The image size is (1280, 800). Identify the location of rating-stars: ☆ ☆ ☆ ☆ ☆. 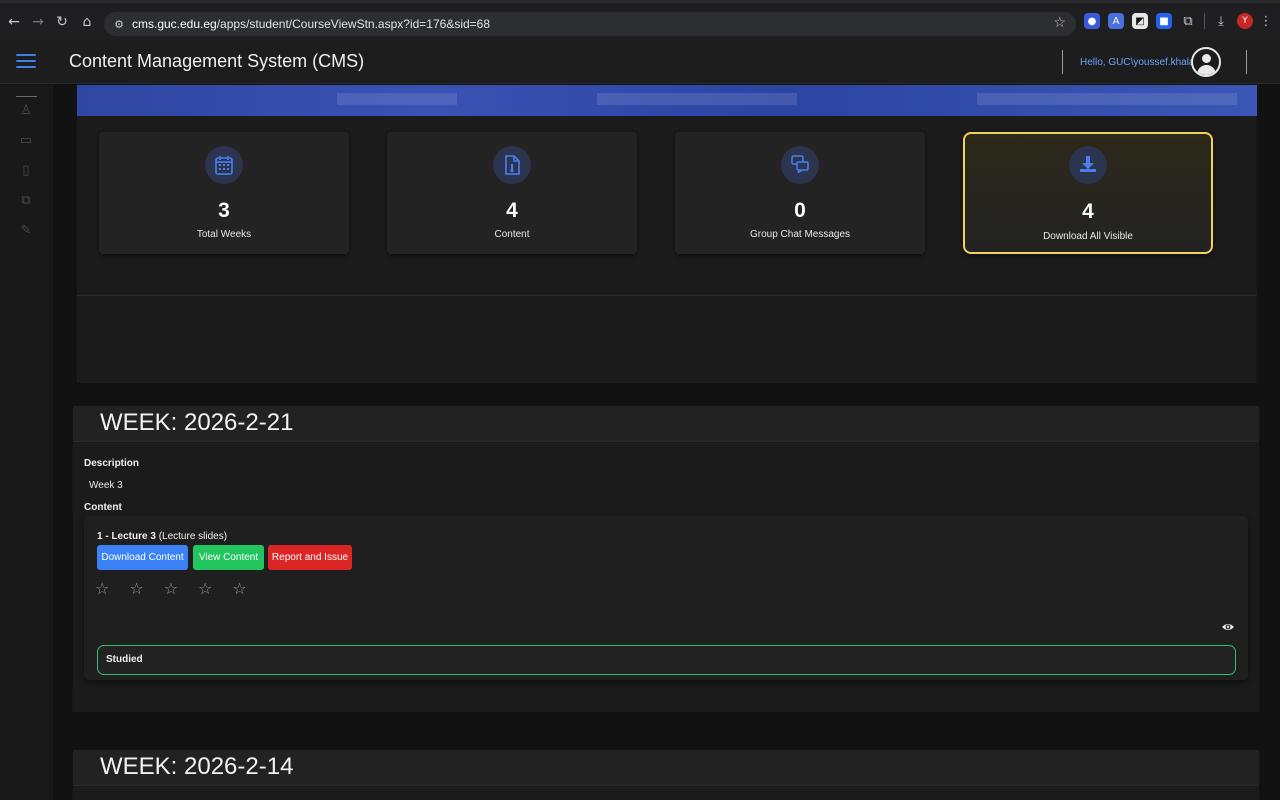
(171, 588).